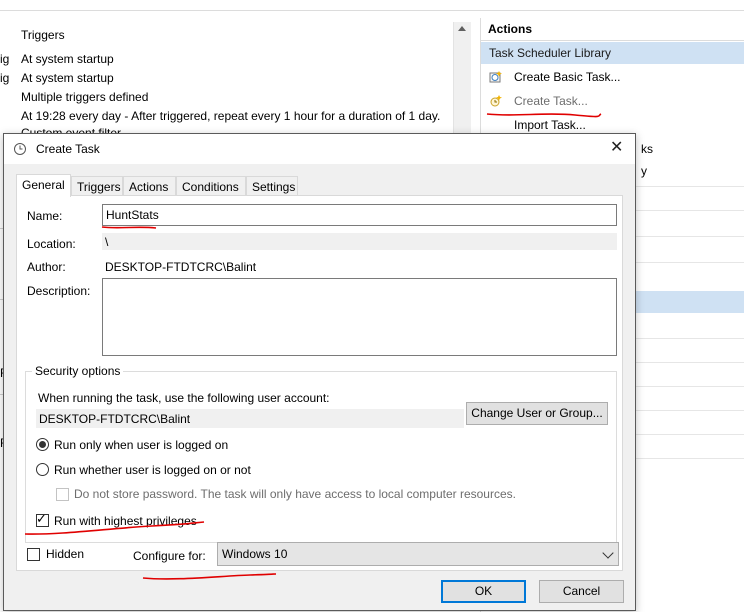 Image resolution: width=744 pixels, height=612 pixels. Describe the element at coordinates (149, 186) in the screenshot. I see `tab-actions: Actions` at that location.